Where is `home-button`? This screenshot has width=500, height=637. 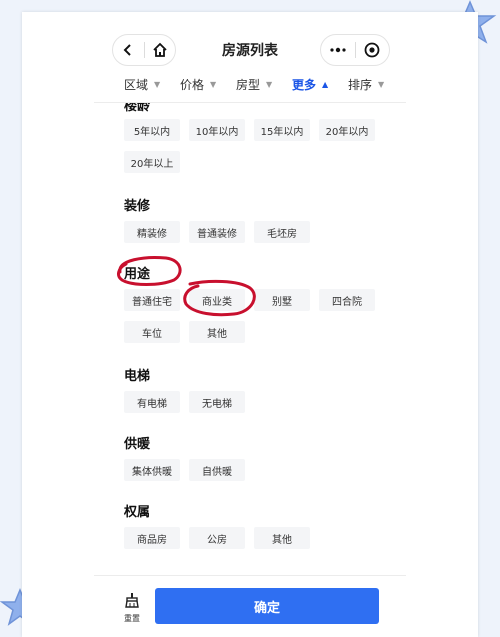 home-button is located at coordinates (160, 50).